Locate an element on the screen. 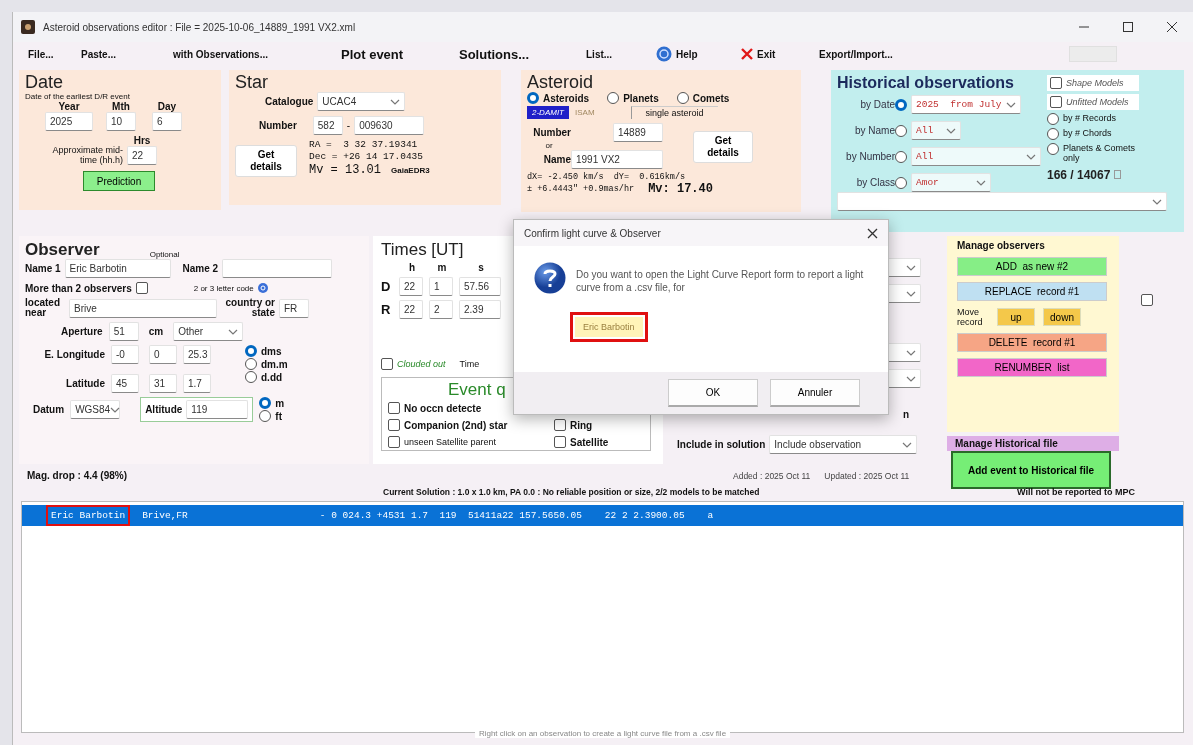 The width and height of the screenshot is (1193, 745). input-field: 14889 is located at coordinates (638, 132).